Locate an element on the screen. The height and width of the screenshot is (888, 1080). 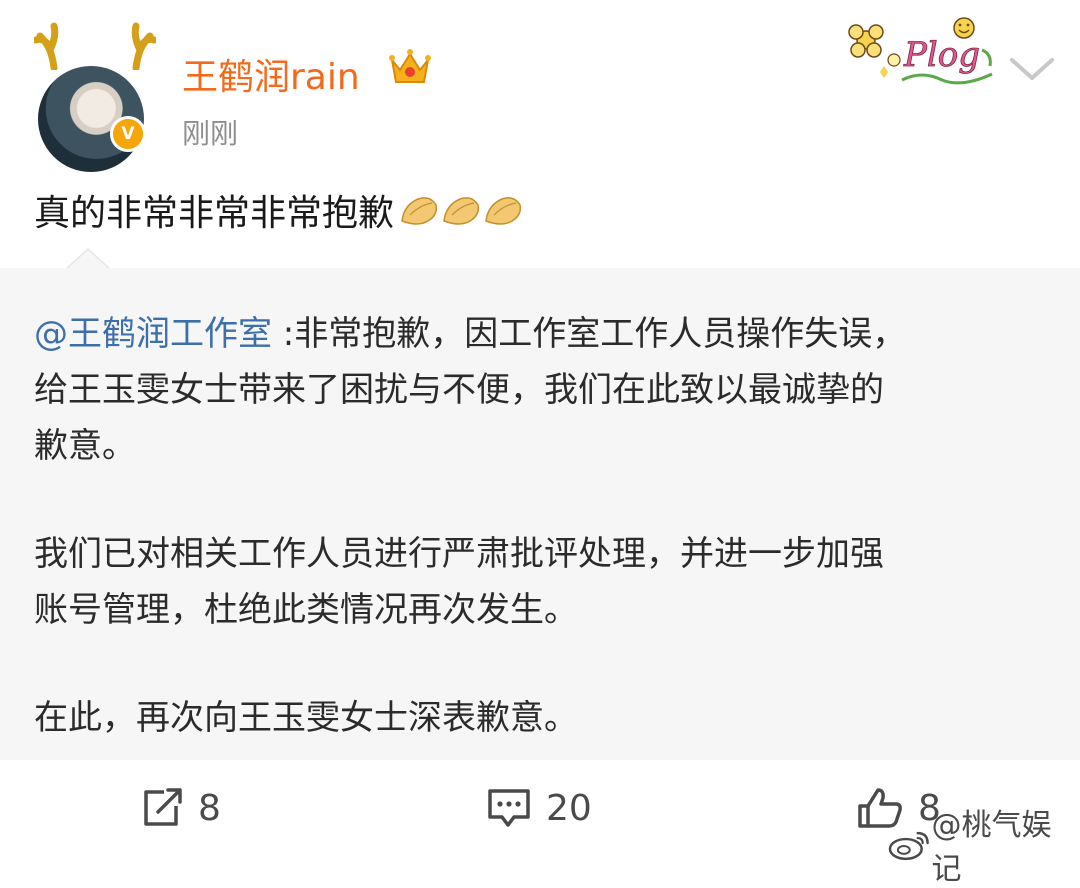
username: 王鹤润rain is located at coordinates (271, 74).